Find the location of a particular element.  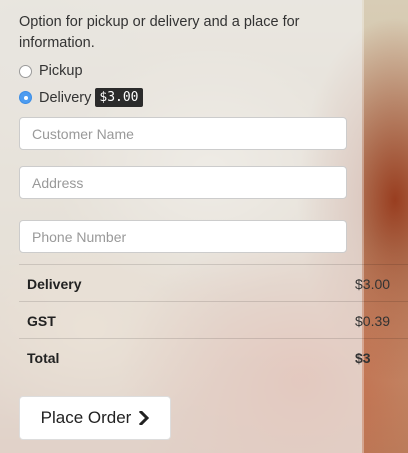

chevron-right-icon is located at coordinates (144, 418).